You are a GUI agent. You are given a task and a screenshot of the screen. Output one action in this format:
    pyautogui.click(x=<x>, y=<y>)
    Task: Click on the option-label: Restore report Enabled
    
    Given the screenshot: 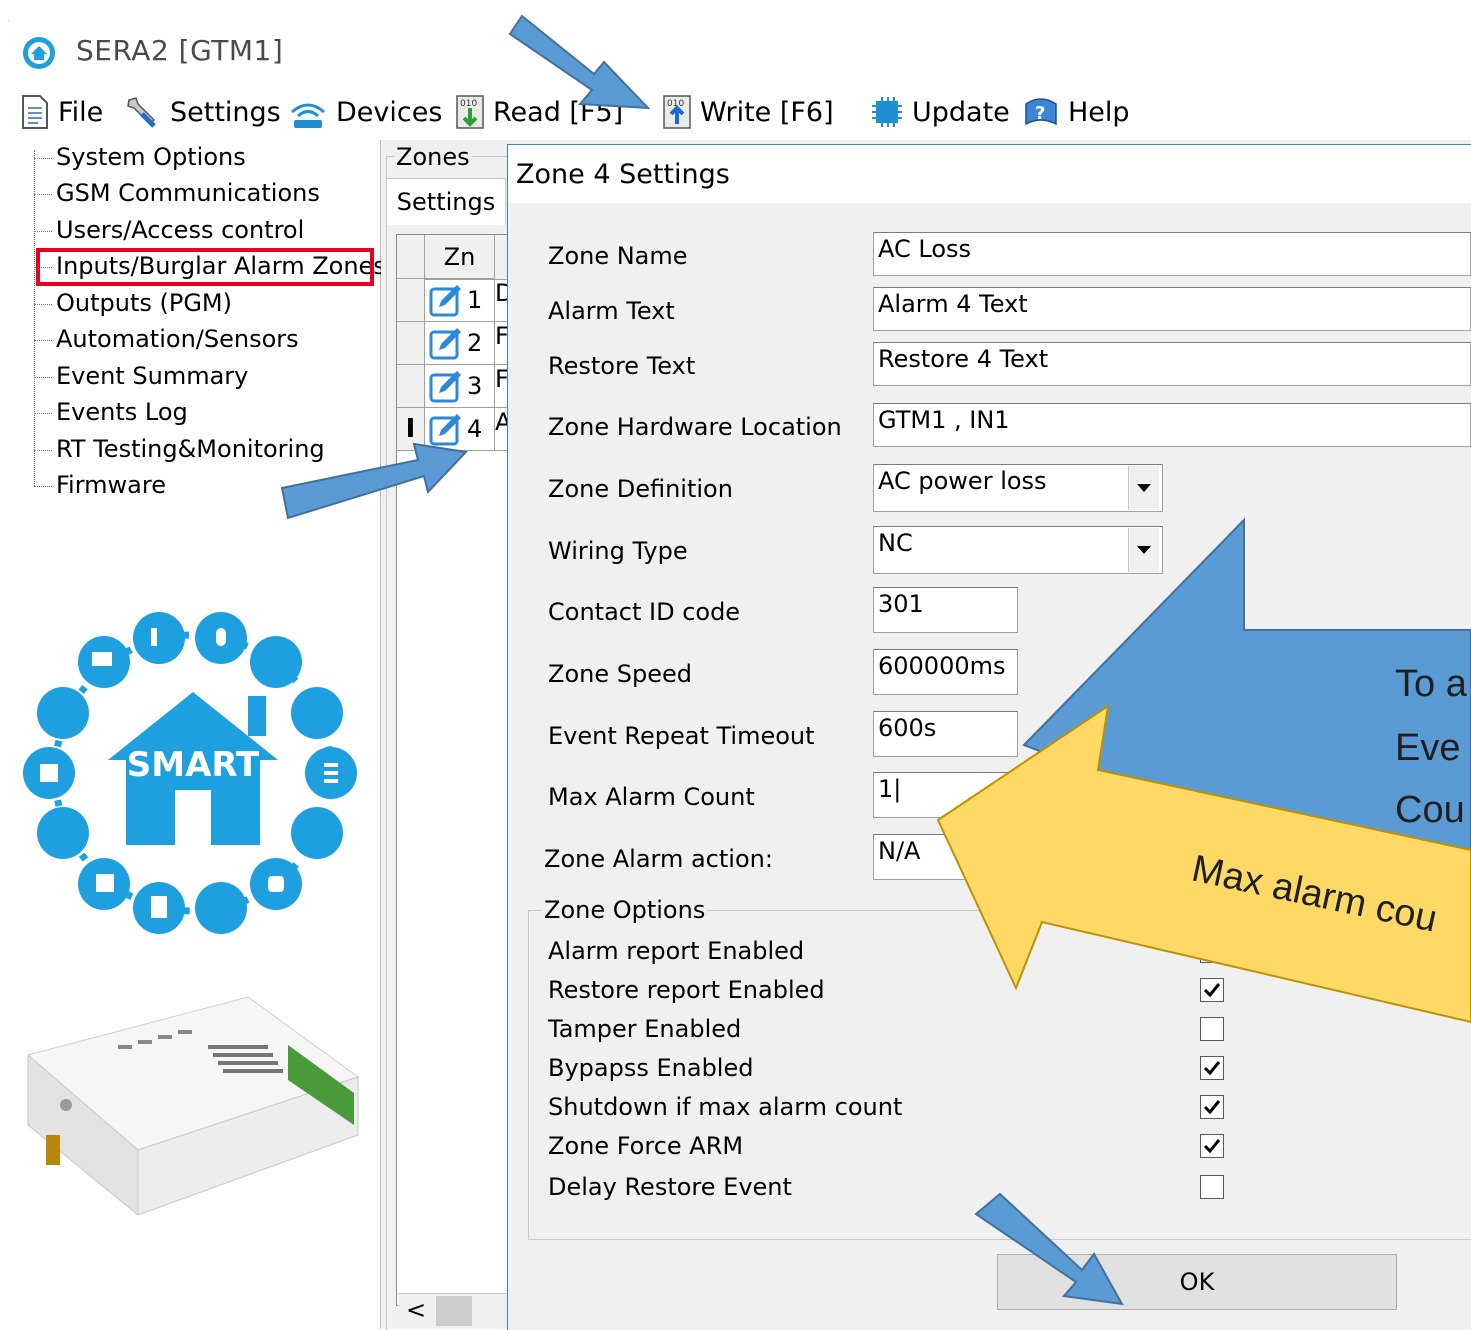 What is the action you would take?
    pyautogui.click(x=686, y=990)
    